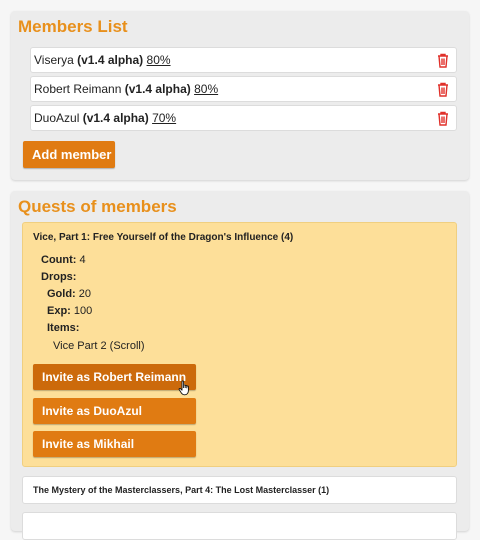 This screenshot has width=480, height=540. What do you see at coordinates (83, 311) in the screenshot?
I see `exp-value: 100` at bounding box center [83, 311].